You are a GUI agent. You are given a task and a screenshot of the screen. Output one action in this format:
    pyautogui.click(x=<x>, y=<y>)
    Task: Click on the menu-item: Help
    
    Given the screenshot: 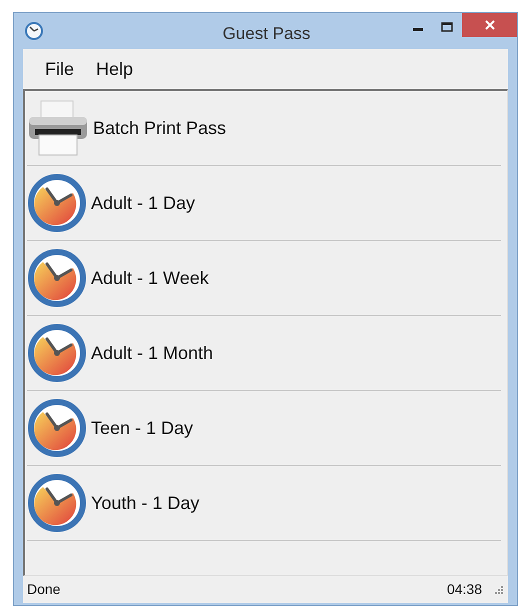 What is the action you would take?
    pyautogui.click(x=115, y=69)
    